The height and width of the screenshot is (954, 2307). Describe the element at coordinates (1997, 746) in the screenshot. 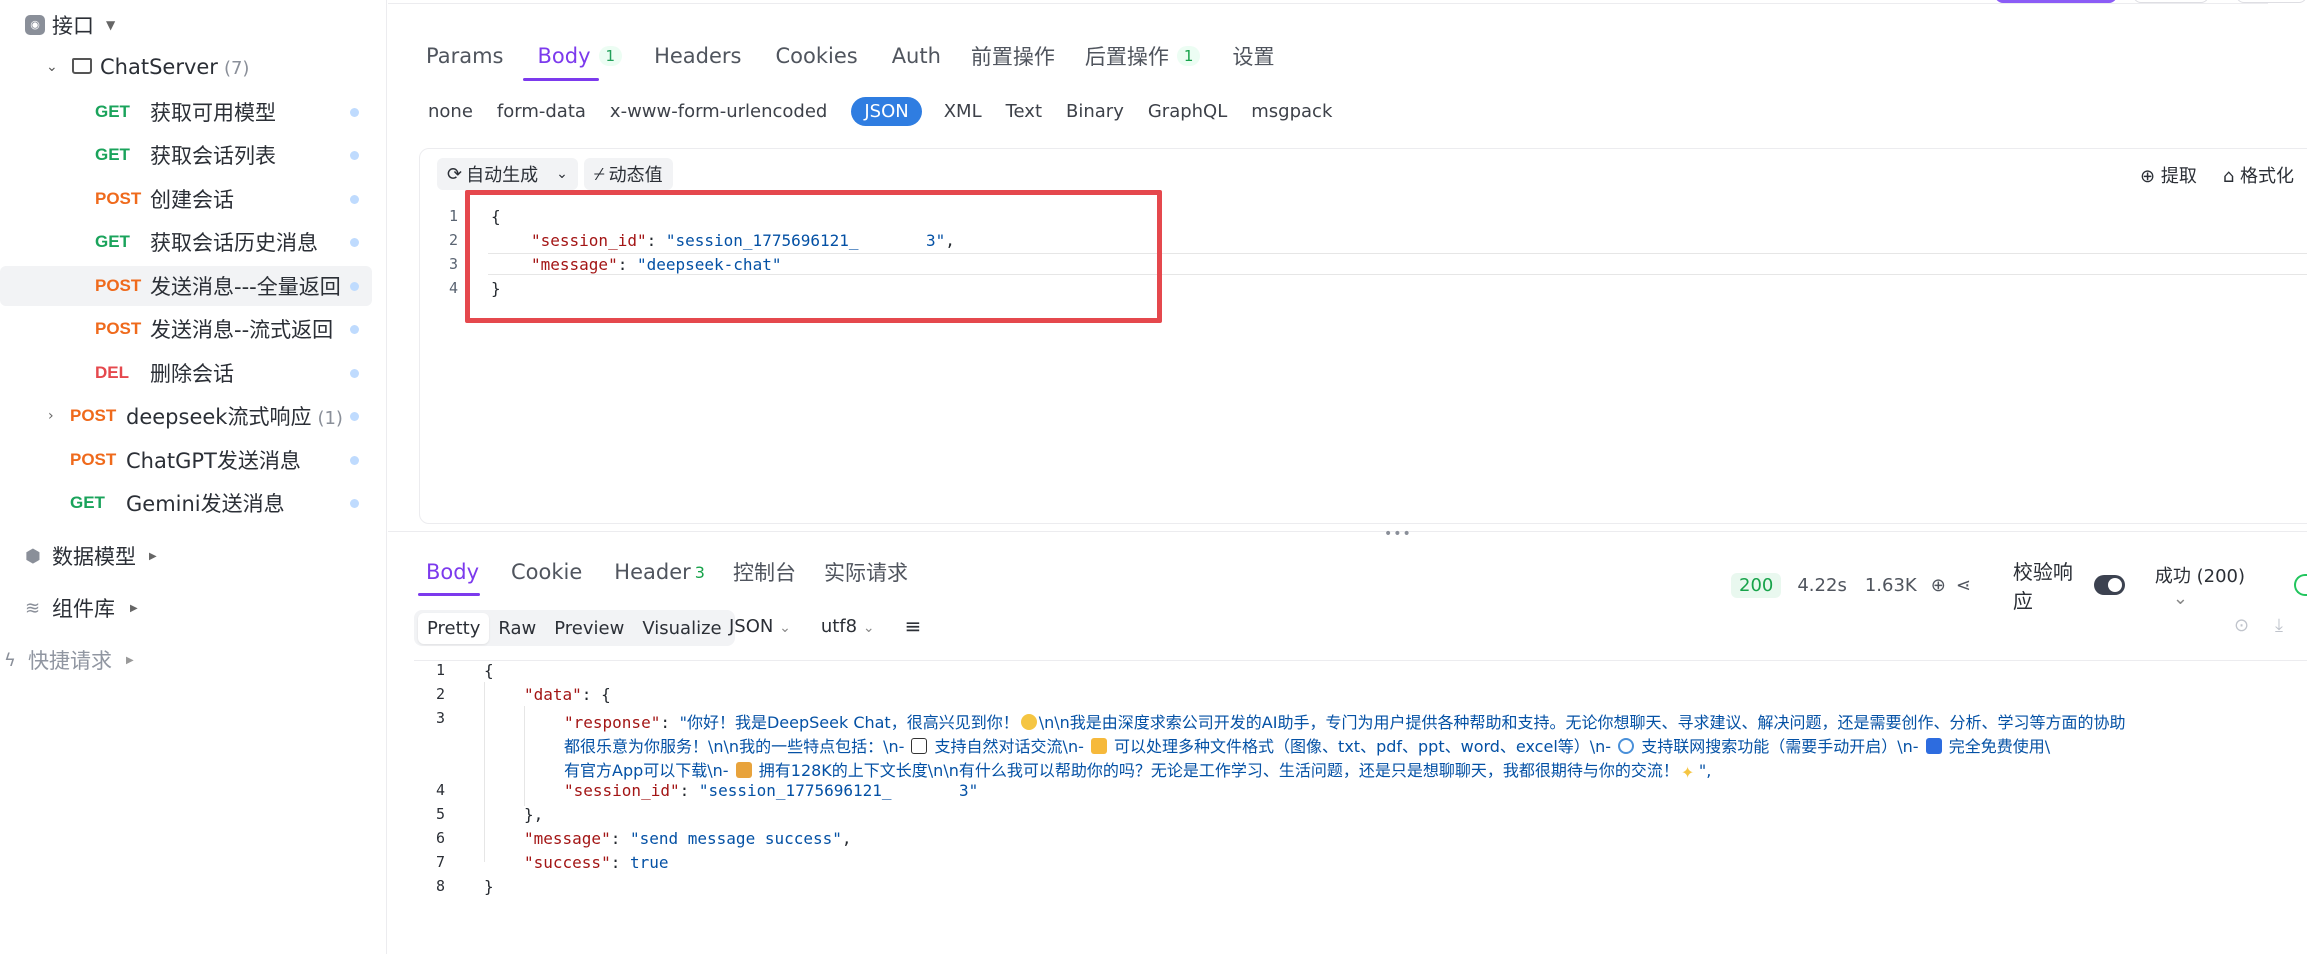

I see `json-string: 完全免费使用\` at that location.